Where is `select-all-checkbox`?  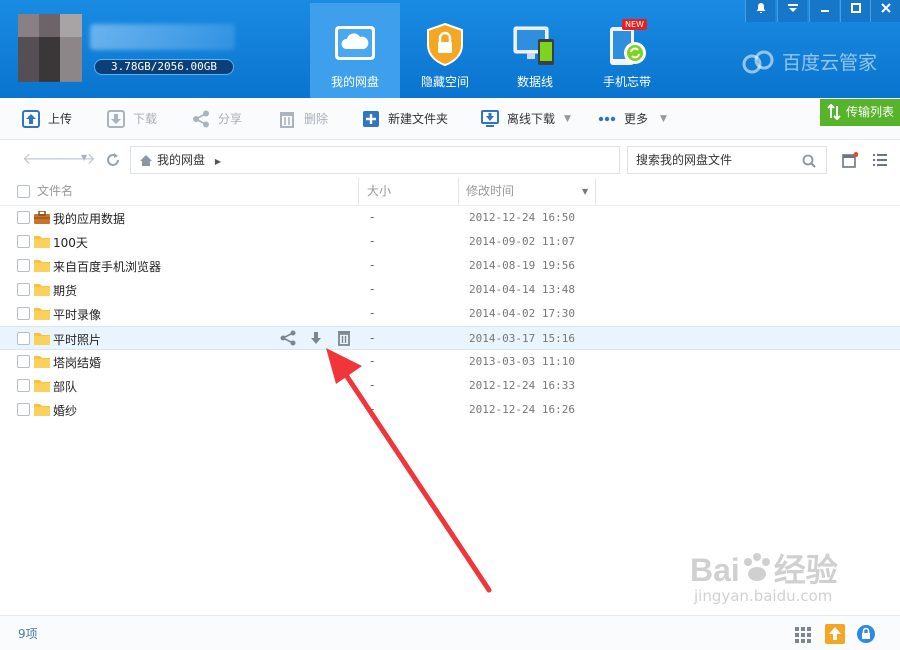
select-all-checkbox is located at coordinates (23, 191).